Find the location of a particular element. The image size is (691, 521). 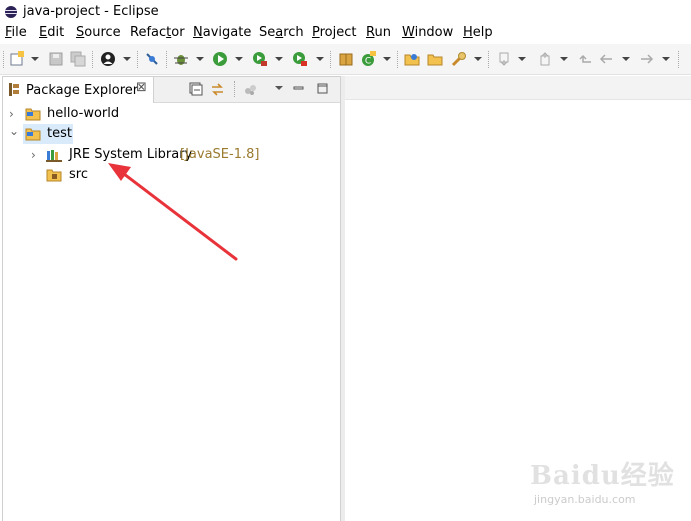

annotation-arrow is located at coordinates (173, 212).